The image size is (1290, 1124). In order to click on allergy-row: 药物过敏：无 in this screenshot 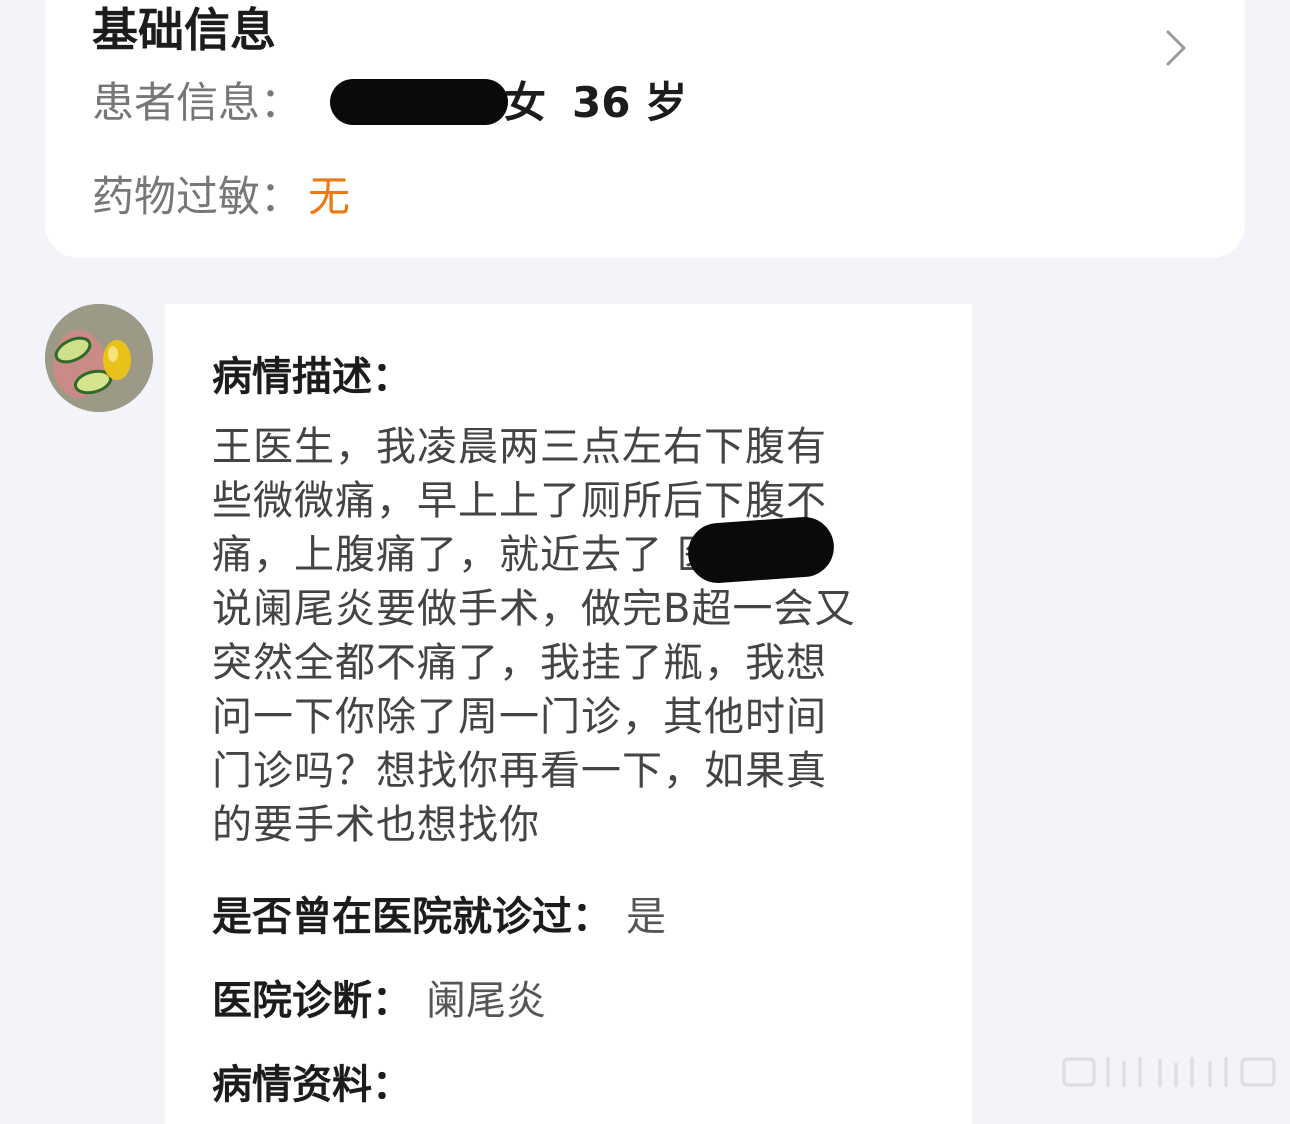, I will do `click(221, 197)`.